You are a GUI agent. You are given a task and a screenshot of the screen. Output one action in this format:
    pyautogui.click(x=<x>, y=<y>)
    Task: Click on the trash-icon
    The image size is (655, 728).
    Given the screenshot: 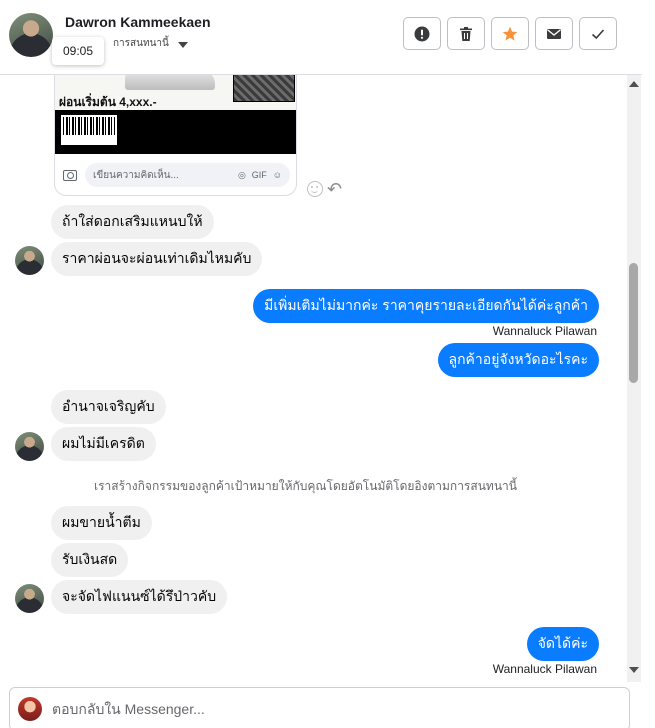 What is the action you would take?
    pyautogui.click(x=466, y=33)
    